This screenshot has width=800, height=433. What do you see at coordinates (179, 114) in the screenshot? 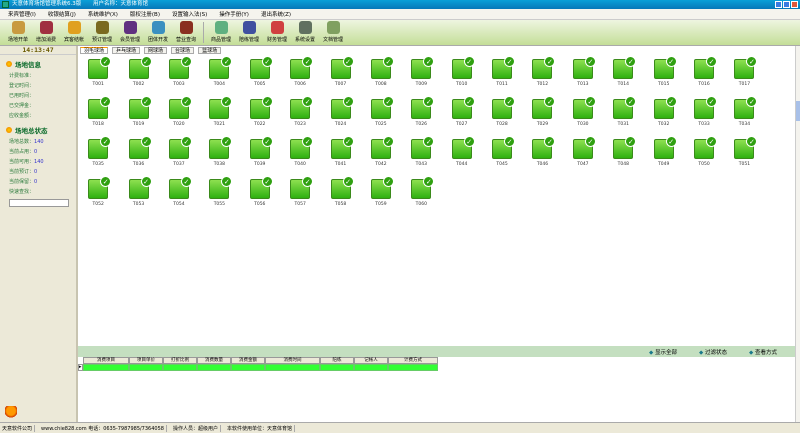
I see `court-tile: ✓ T020` at bounding box center [179, 114].